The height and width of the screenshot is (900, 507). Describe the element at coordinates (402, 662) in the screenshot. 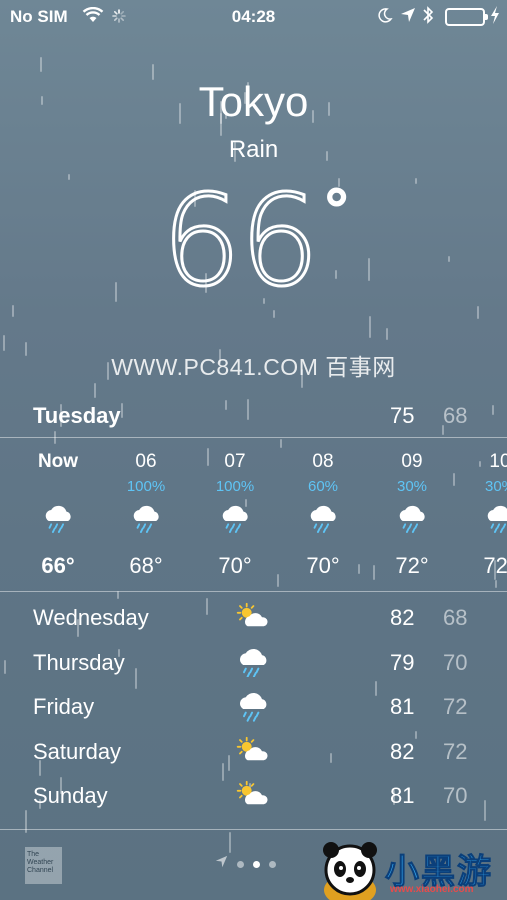

I see `day-high: 79` at that location.